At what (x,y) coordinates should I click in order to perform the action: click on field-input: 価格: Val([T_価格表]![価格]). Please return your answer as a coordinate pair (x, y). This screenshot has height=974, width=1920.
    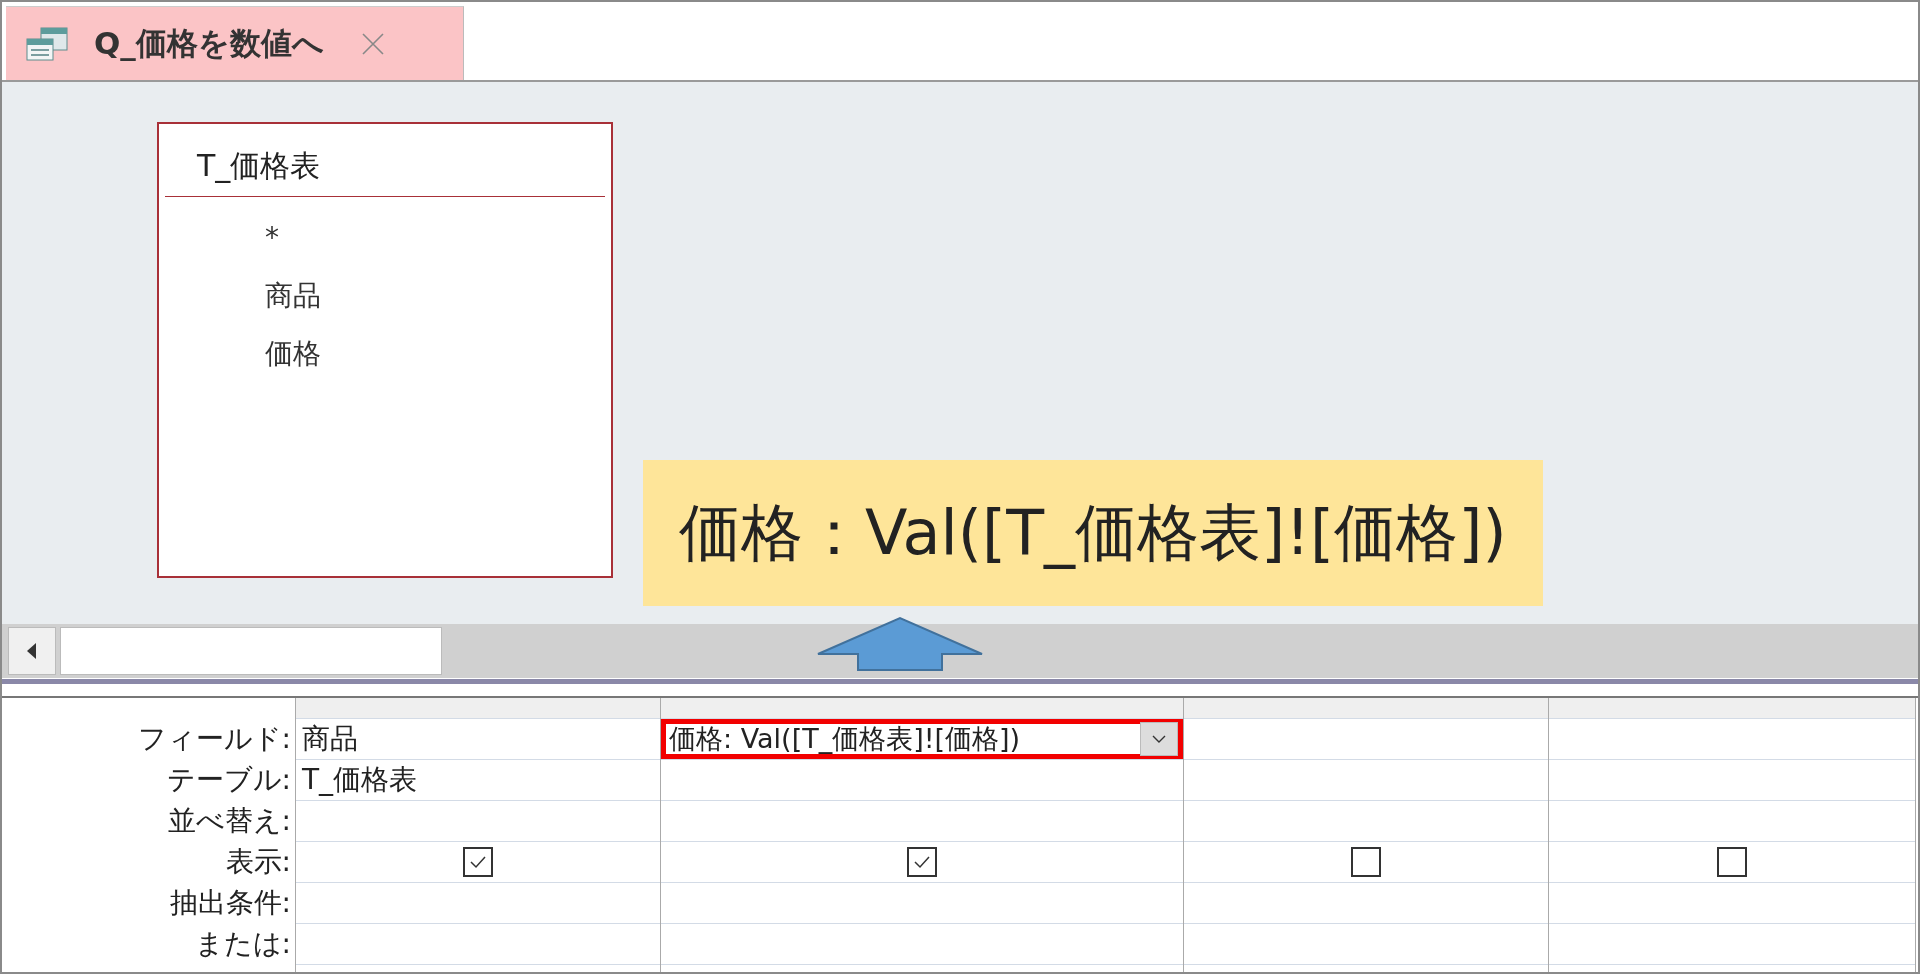
    Looking at the image, I should click on (922, 739).